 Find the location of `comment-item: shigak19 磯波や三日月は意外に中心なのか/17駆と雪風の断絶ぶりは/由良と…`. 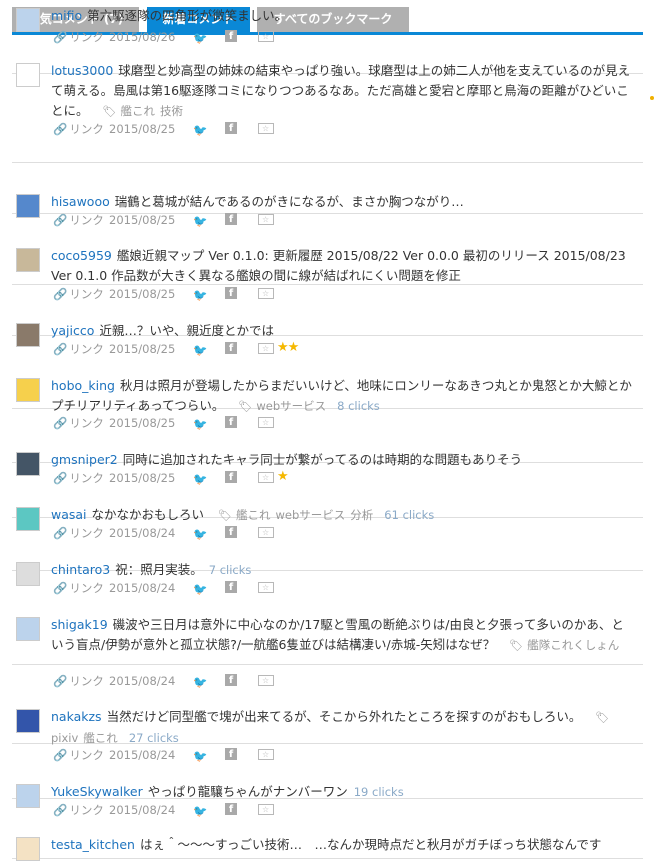

comment-item: shigak19 磯波や三日月は意外に中心なのか/17駆と雪風の断絶ぶりは/由良と… is located at coordinates (327, 630).